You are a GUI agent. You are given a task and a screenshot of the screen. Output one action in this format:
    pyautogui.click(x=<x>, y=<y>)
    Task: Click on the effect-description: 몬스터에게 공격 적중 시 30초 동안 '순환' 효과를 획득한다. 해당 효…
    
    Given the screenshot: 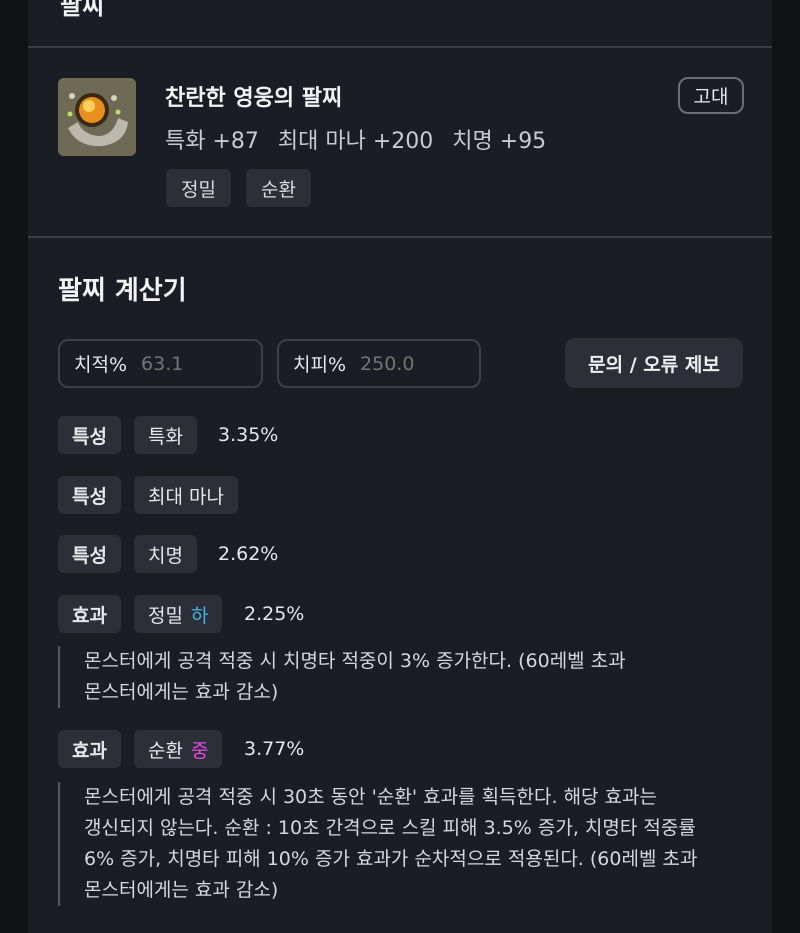 What is the action you would take?
    pyautogui.click(x=403, y=844)
    